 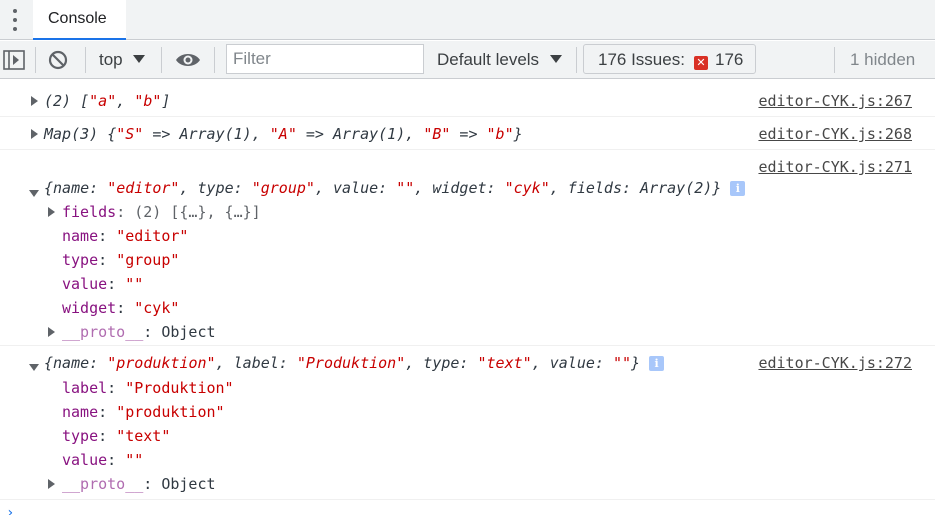 I want to click on filter-input: Filter, so click(x=325, y=59).